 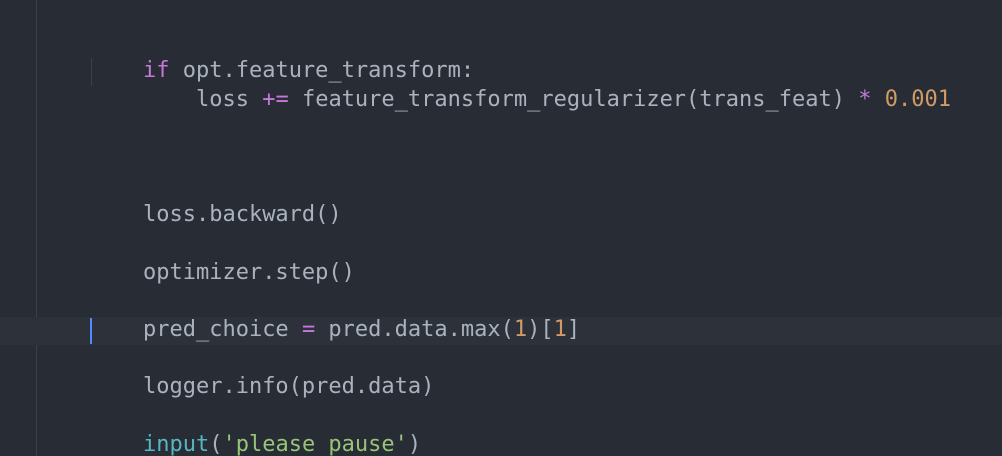 I want to click on gutter-divider, so click(x=36, y=228).